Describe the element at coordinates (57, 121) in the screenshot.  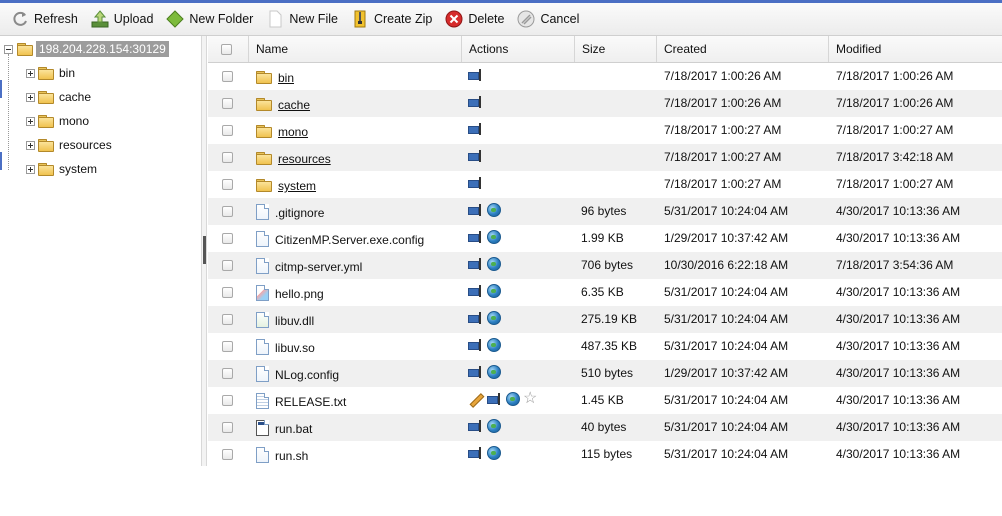
I see `tree-item-mono: mono` at that location.